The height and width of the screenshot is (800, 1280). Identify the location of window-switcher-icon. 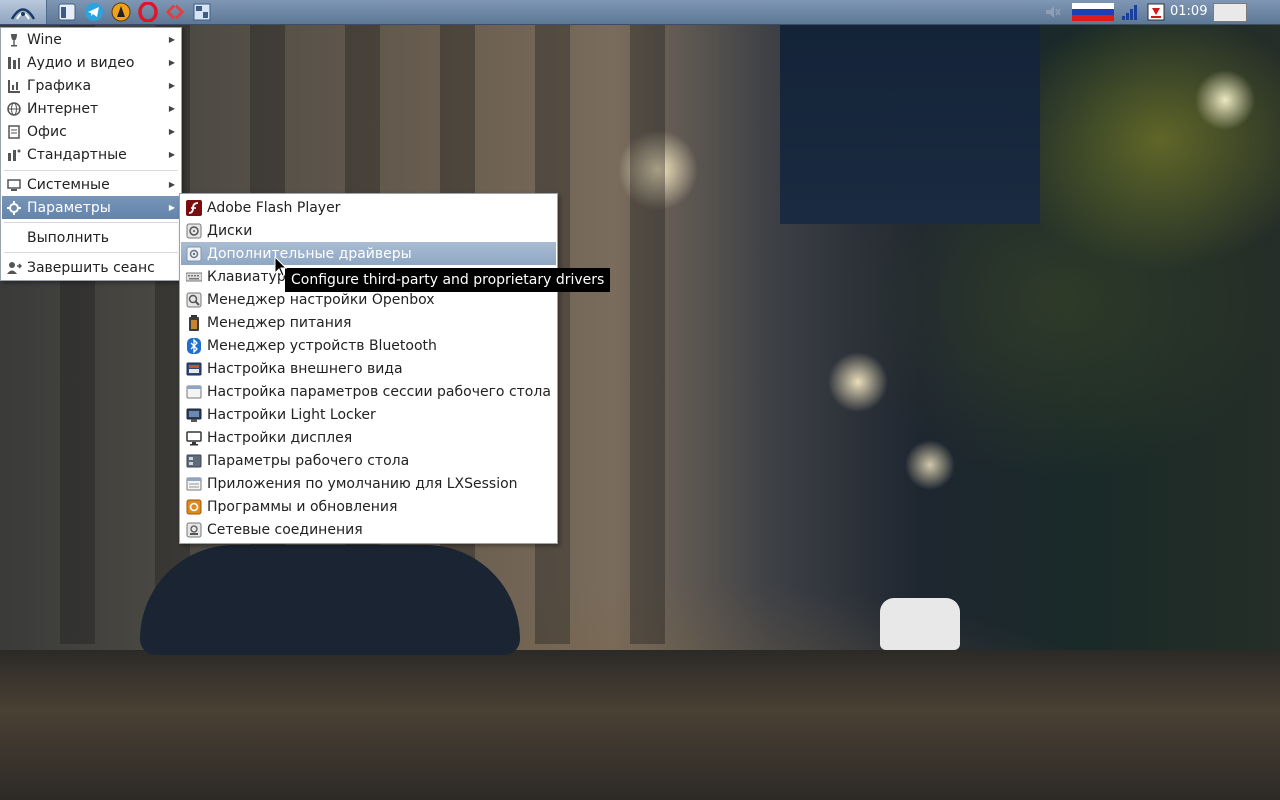
(202, 12).